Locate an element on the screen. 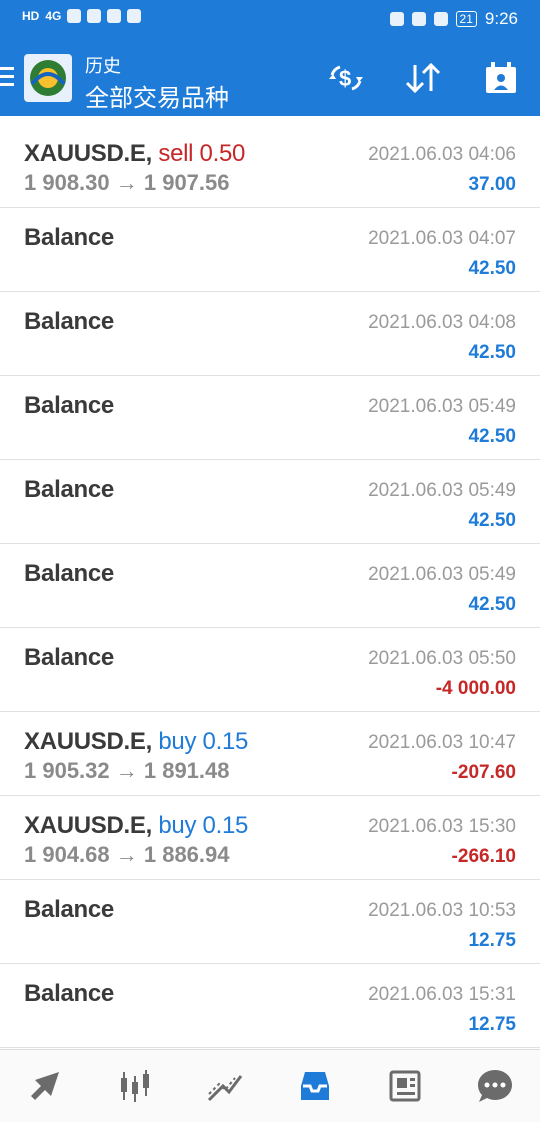  history-row: Balance 2021.06.03 04:08 42.50 is located at coordinates (270, 334).